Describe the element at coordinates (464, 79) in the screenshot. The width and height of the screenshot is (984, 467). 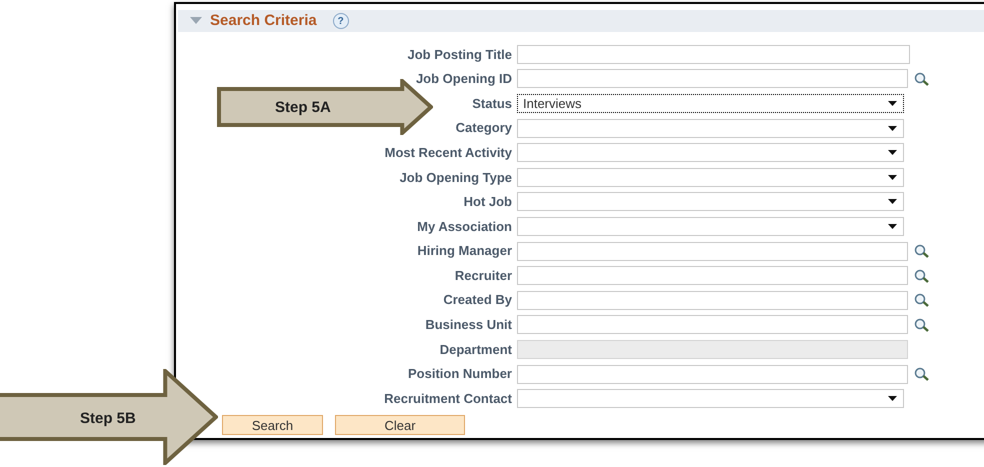
I see `field-label: Job Opening ID` at that location.